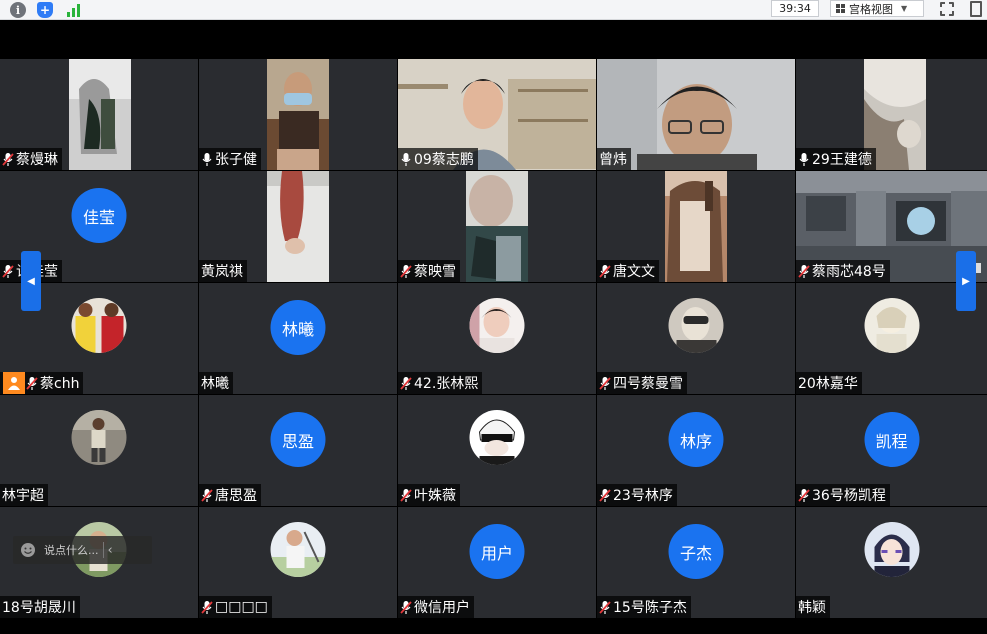  I want to click on participant-name: 23号林序, so click(643, 496).